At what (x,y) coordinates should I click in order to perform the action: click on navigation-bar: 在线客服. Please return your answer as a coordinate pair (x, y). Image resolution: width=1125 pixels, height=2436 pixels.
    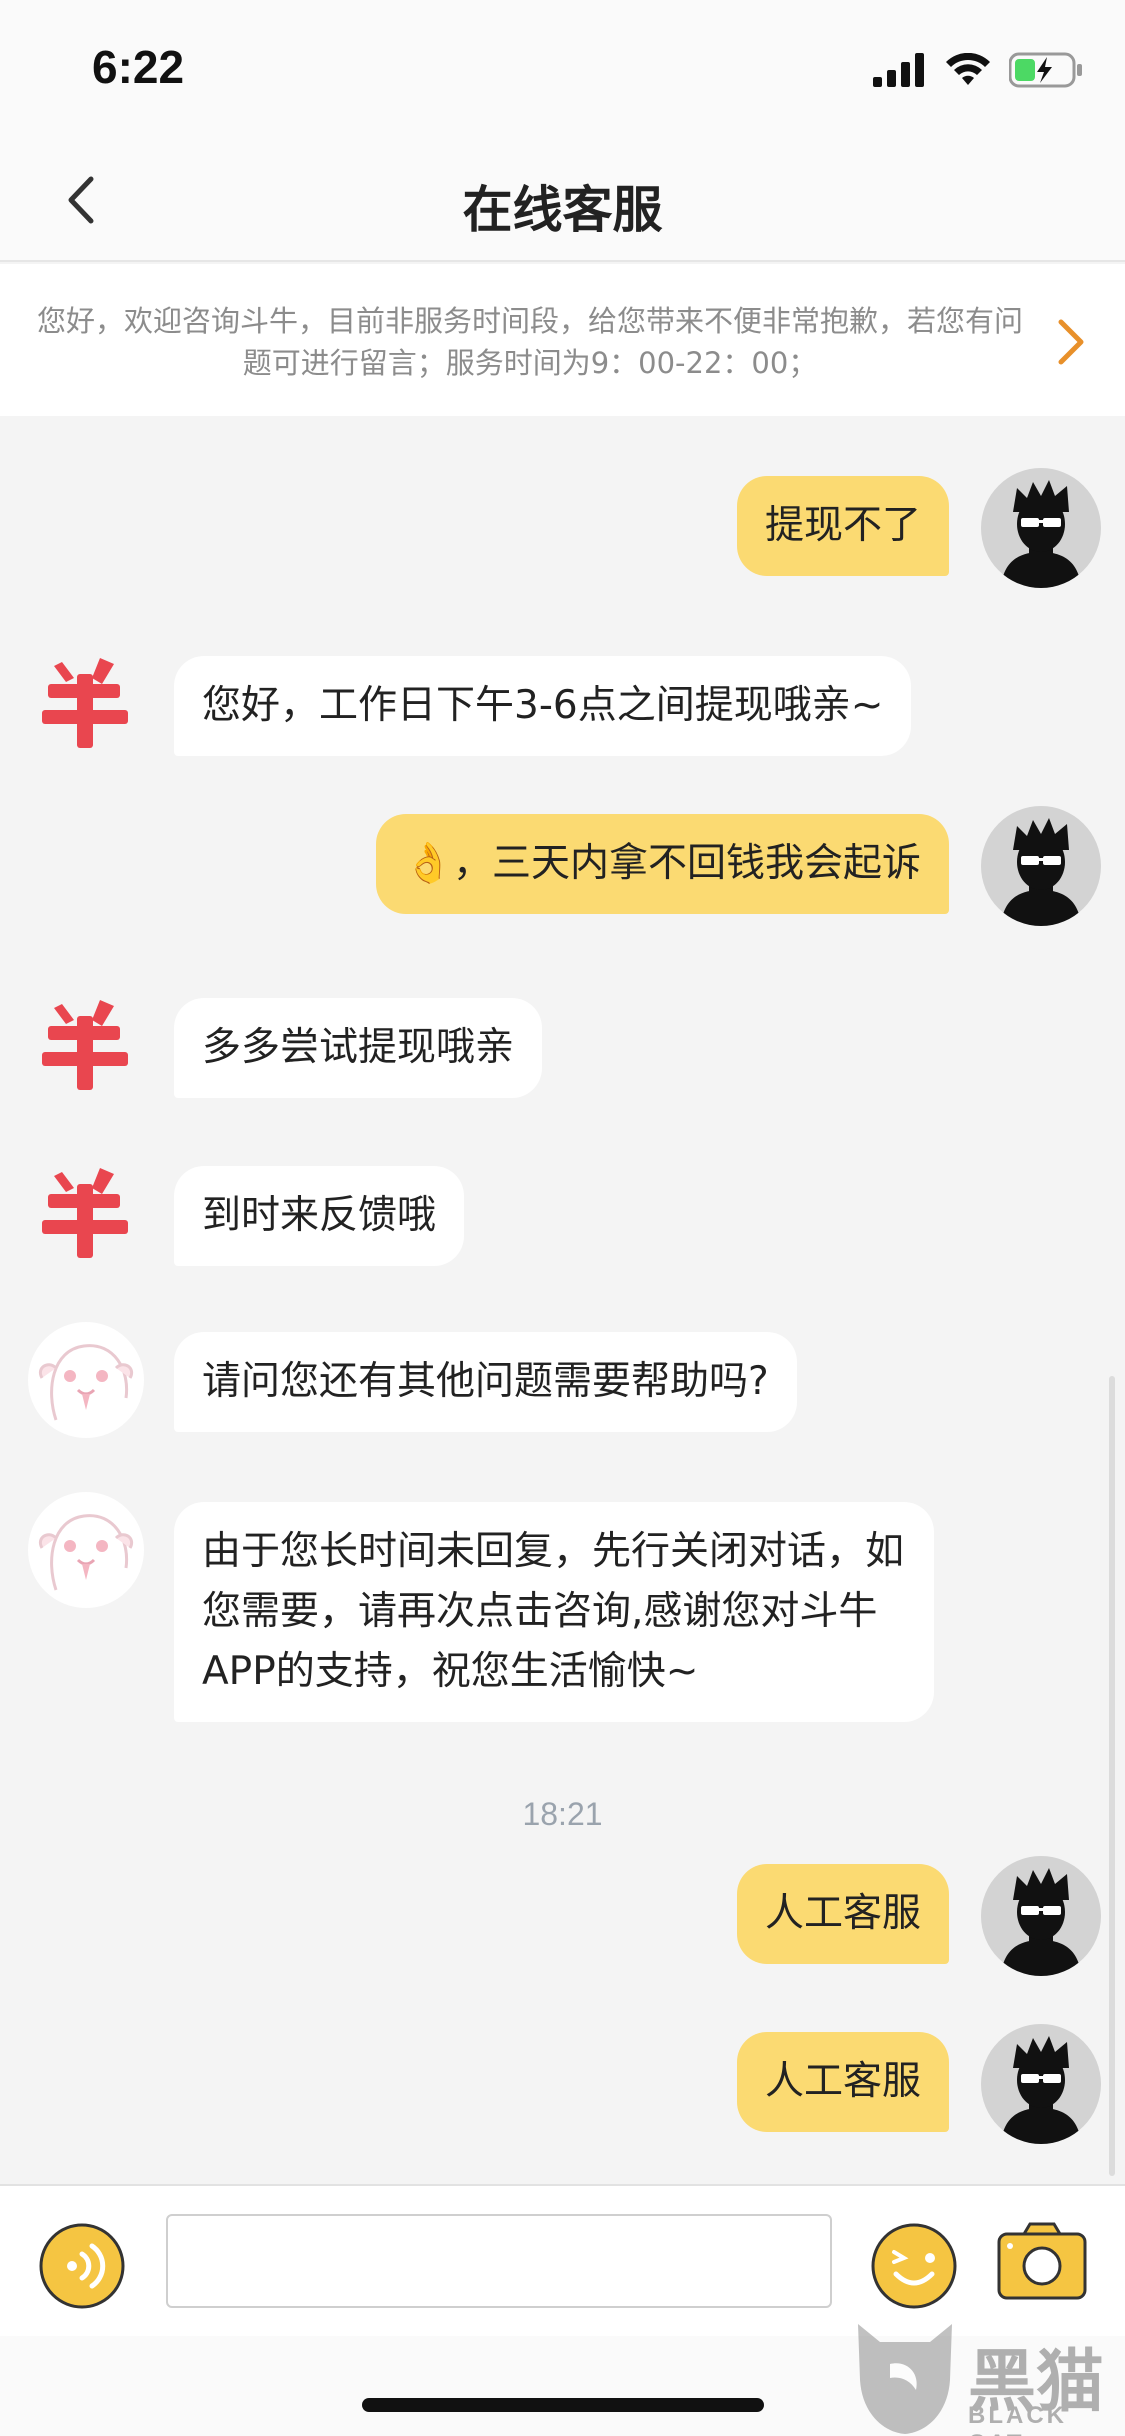
    Looking at the image, I should click on (562, 201).